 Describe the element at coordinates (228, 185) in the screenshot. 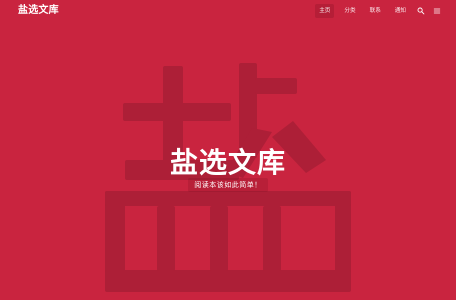

I see `hero-subtitle: 阅读本该如此简单！` at that location.